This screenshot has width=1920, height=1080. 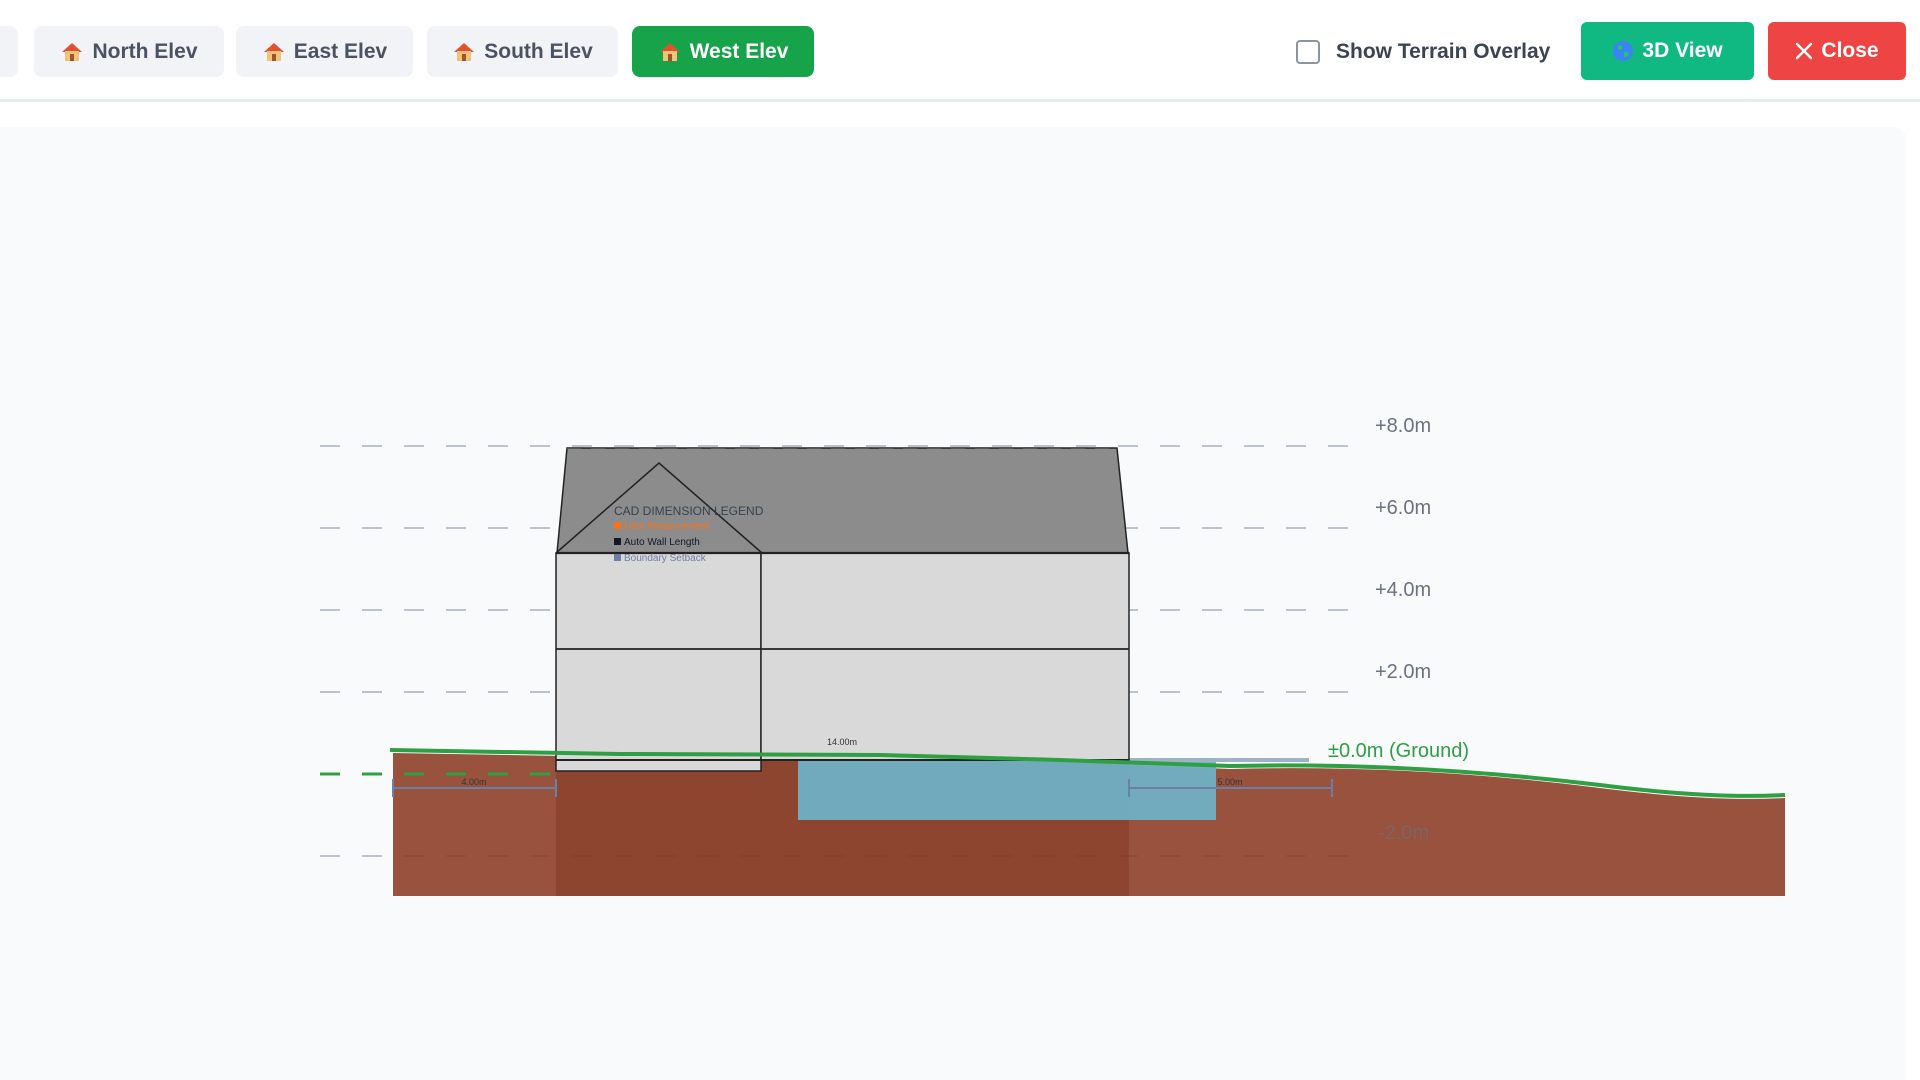 What do you see at coordinates (1007, 790) in the screenshot?
I see `water-basement` at bounding box center [1007, 790].